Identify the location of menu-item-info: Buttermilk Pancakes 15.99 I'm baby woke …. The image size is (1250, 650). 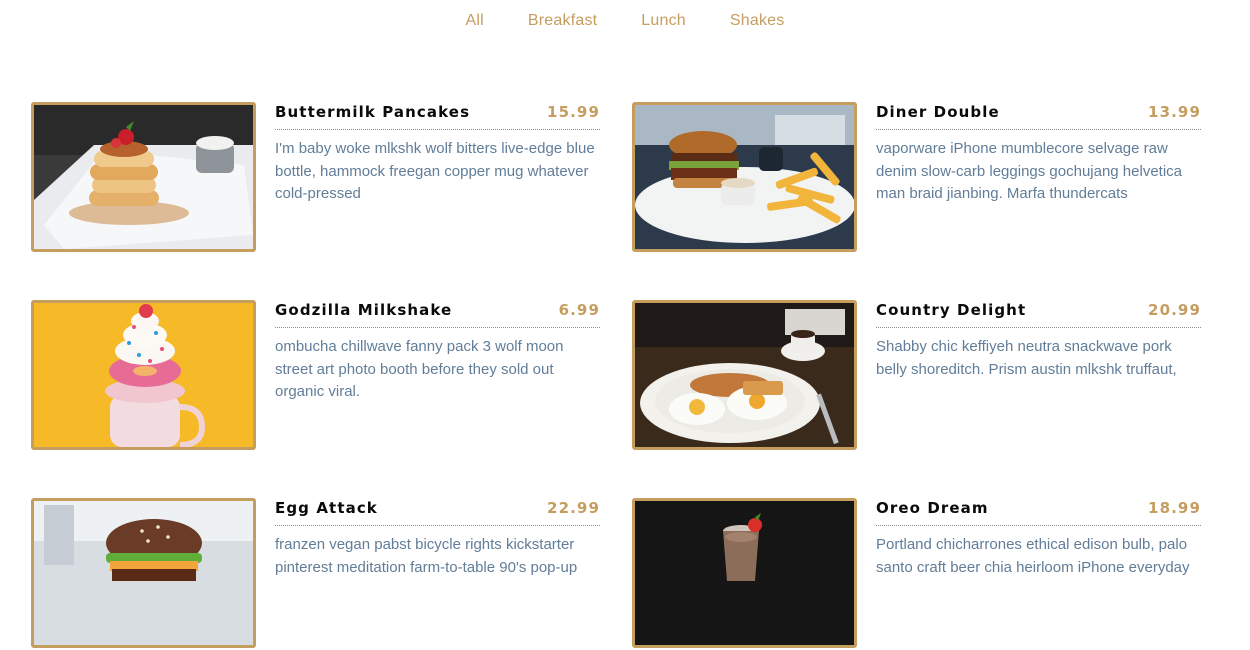
(437, 154).